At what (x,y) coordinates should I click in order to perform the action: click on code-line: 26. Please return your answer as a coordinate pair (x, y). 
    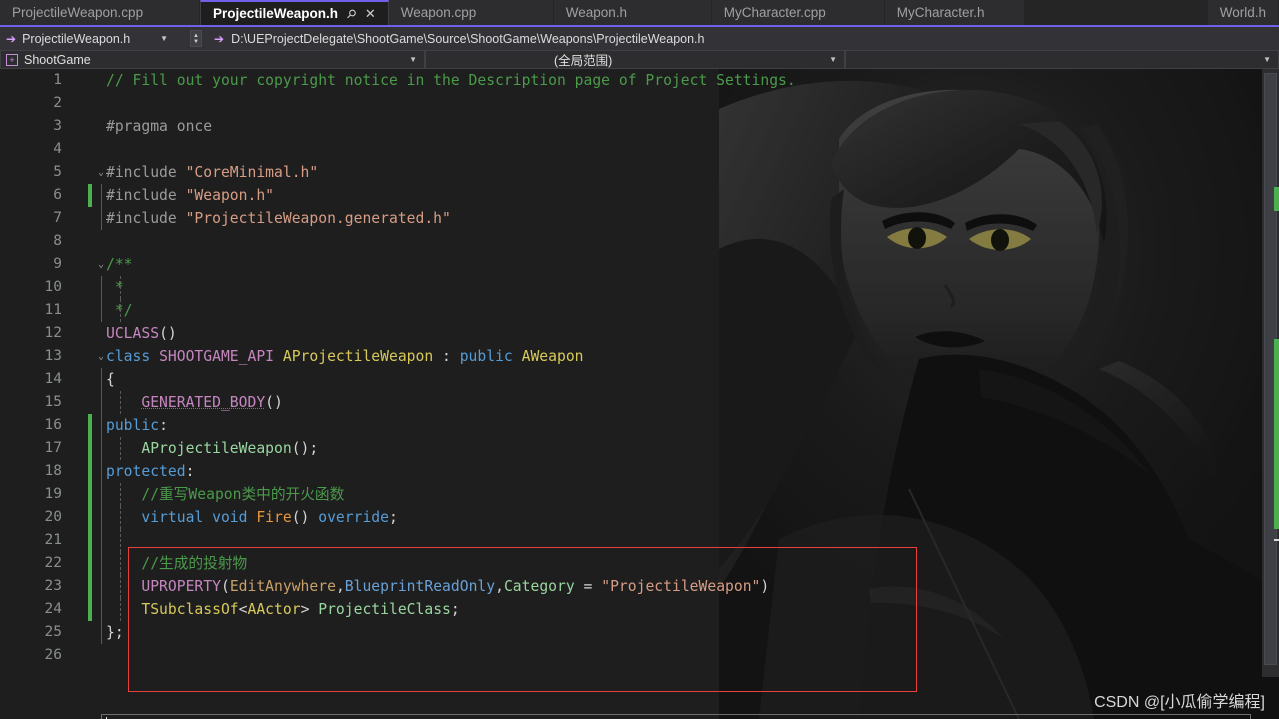
    Looking at the image, I should click on (639, 655).